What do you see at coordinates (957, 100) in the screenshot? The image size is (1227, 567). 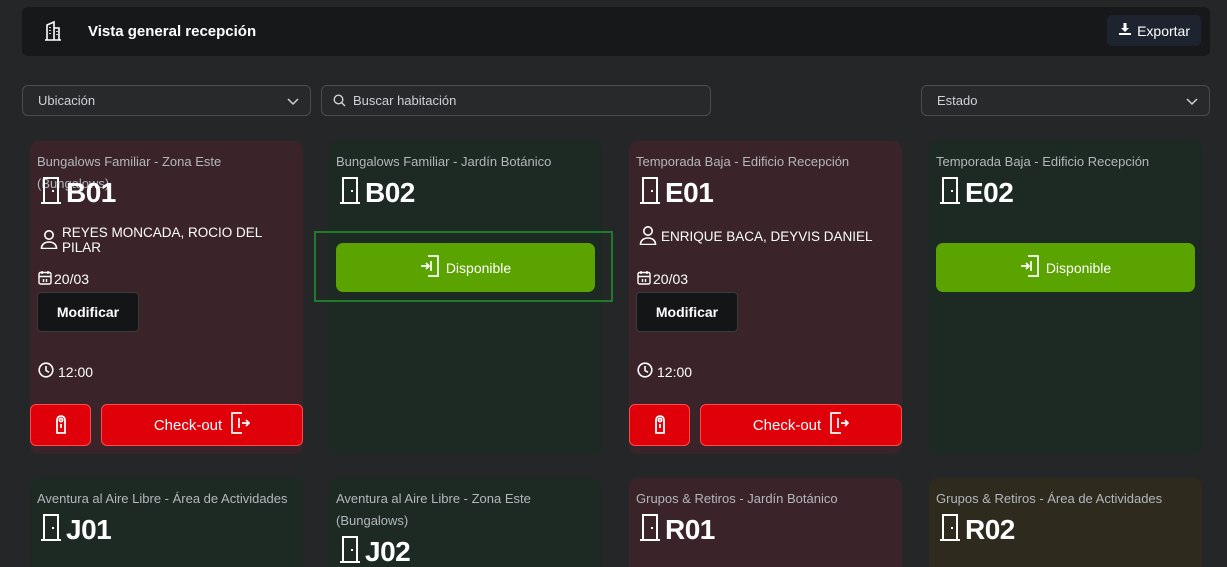 I see `status-select-label: Estado` at bounding box center [957, 100].